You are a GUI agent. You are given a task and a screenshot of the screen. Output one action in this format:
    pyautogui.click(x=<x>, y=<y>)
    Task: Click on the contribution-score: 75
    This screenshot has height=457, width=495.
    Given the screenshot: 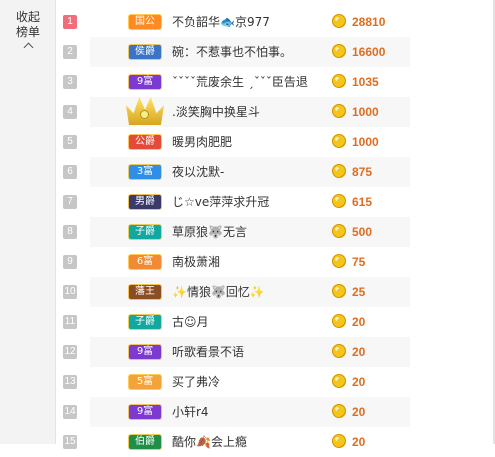 What is the action you would take?
    pyautogui.click(x=359, y=262)
    